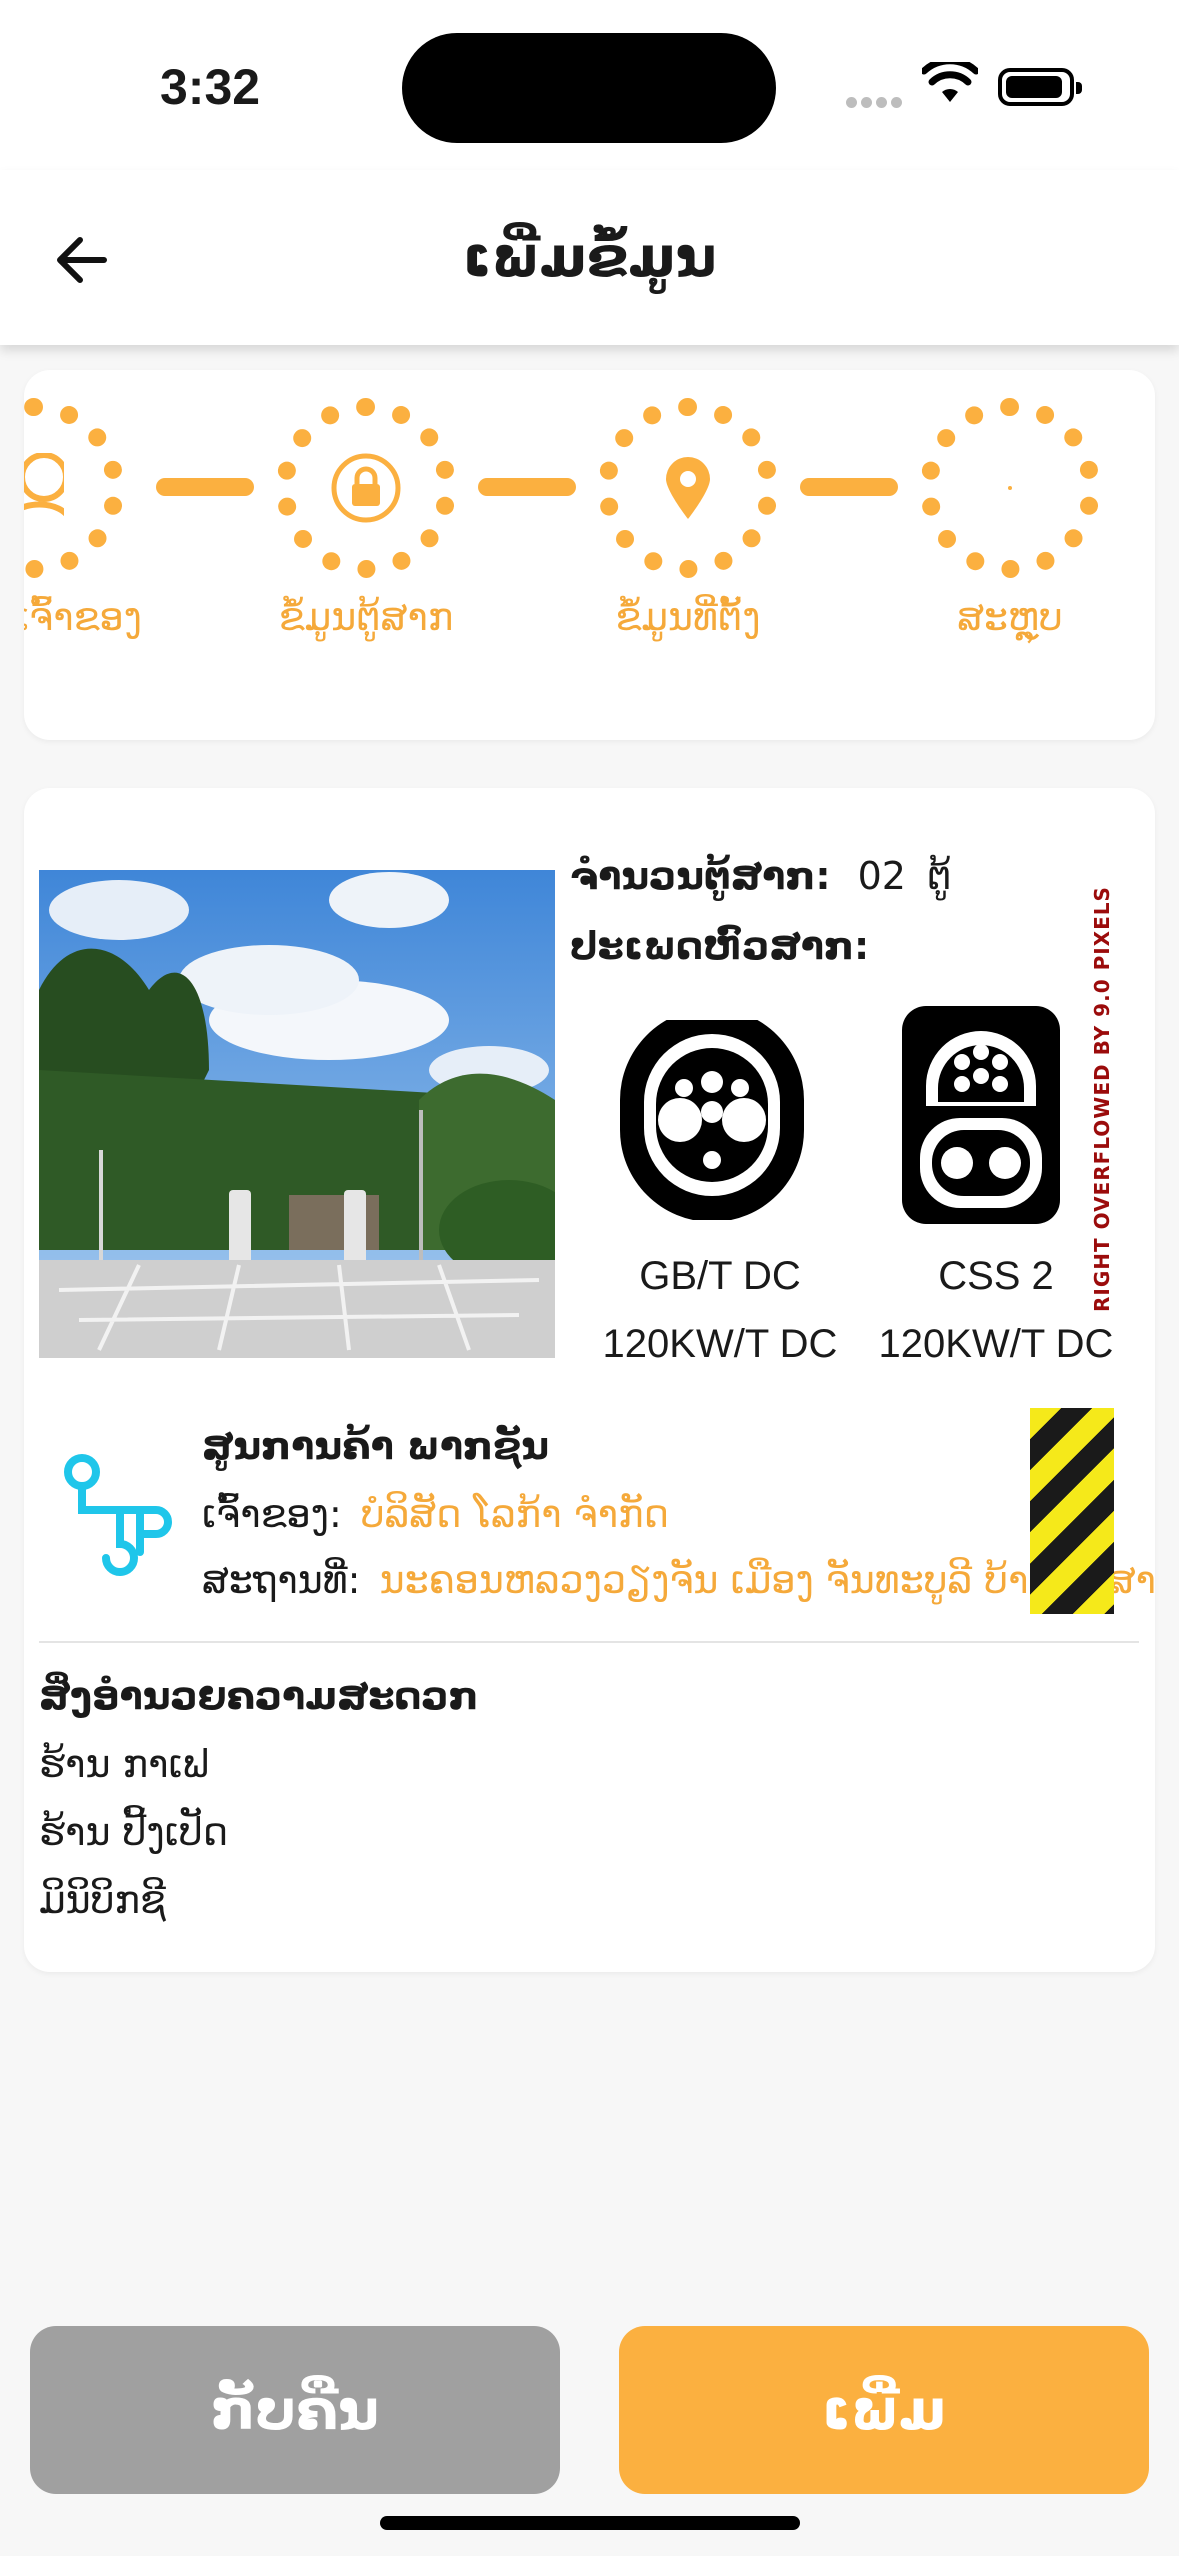 The image size is (1179, 2556). I want to click on amenity-item: ຮ້ານ ກາເຟ, so click(124, 1764).